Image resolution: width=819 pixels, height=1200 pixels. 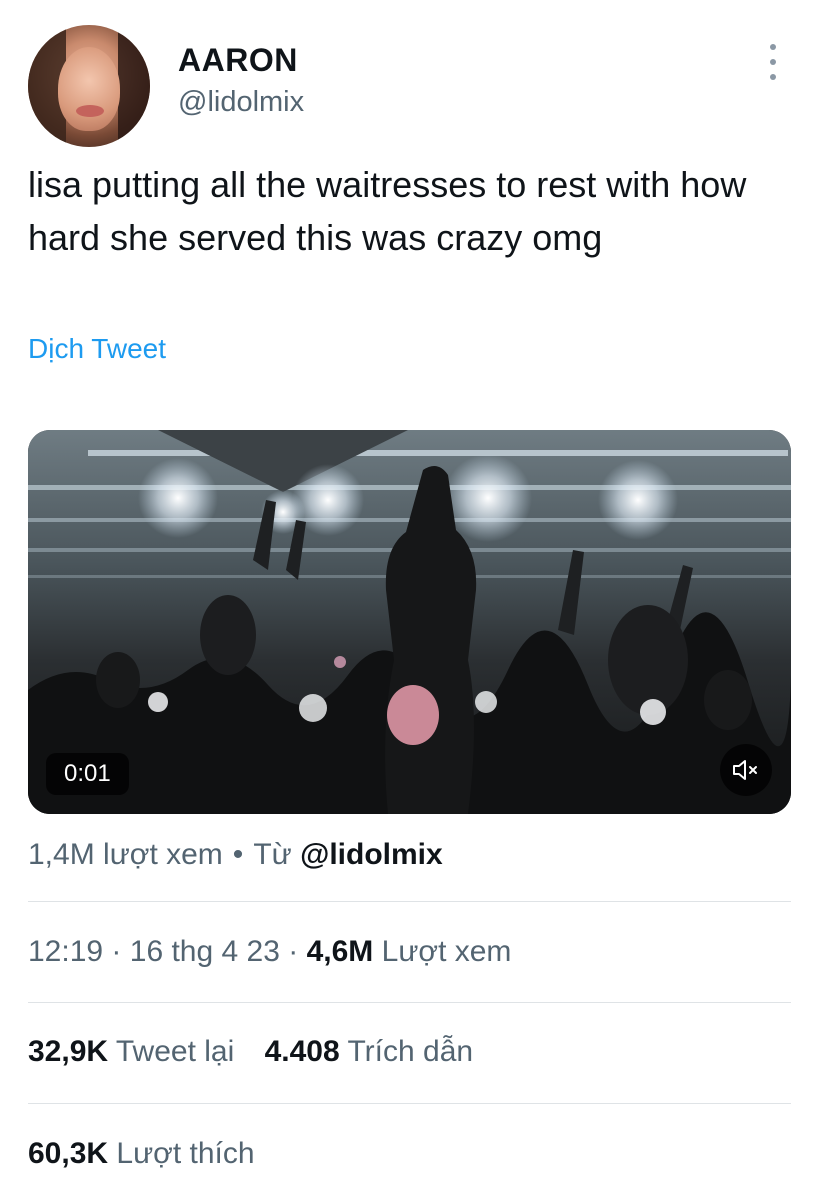 I want to click on engagement-stats: 32,9K Tweet lại 4.408 Trích dẫn, so click(x=250, y=1052).